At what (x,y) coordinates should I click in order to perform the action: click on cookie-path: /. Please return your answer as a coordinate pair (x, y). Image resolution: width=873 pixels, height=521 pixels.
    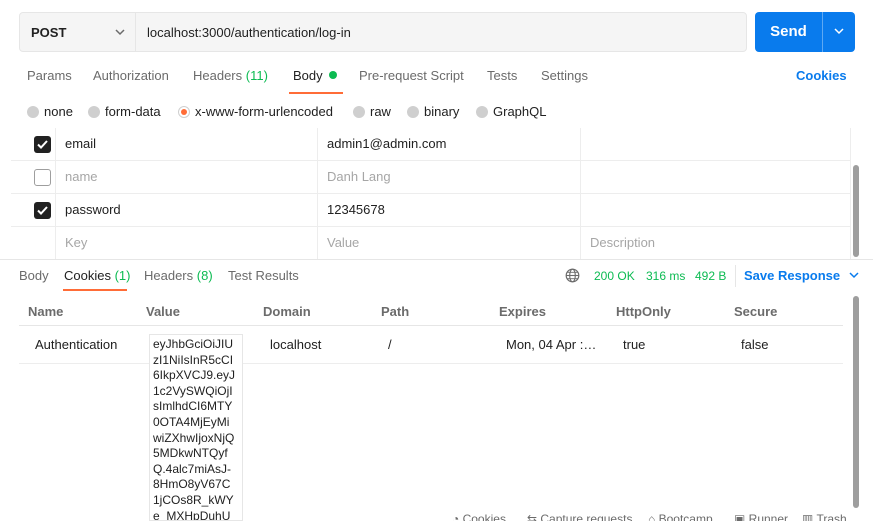
    Looking at the image, I should click on (390, 344).